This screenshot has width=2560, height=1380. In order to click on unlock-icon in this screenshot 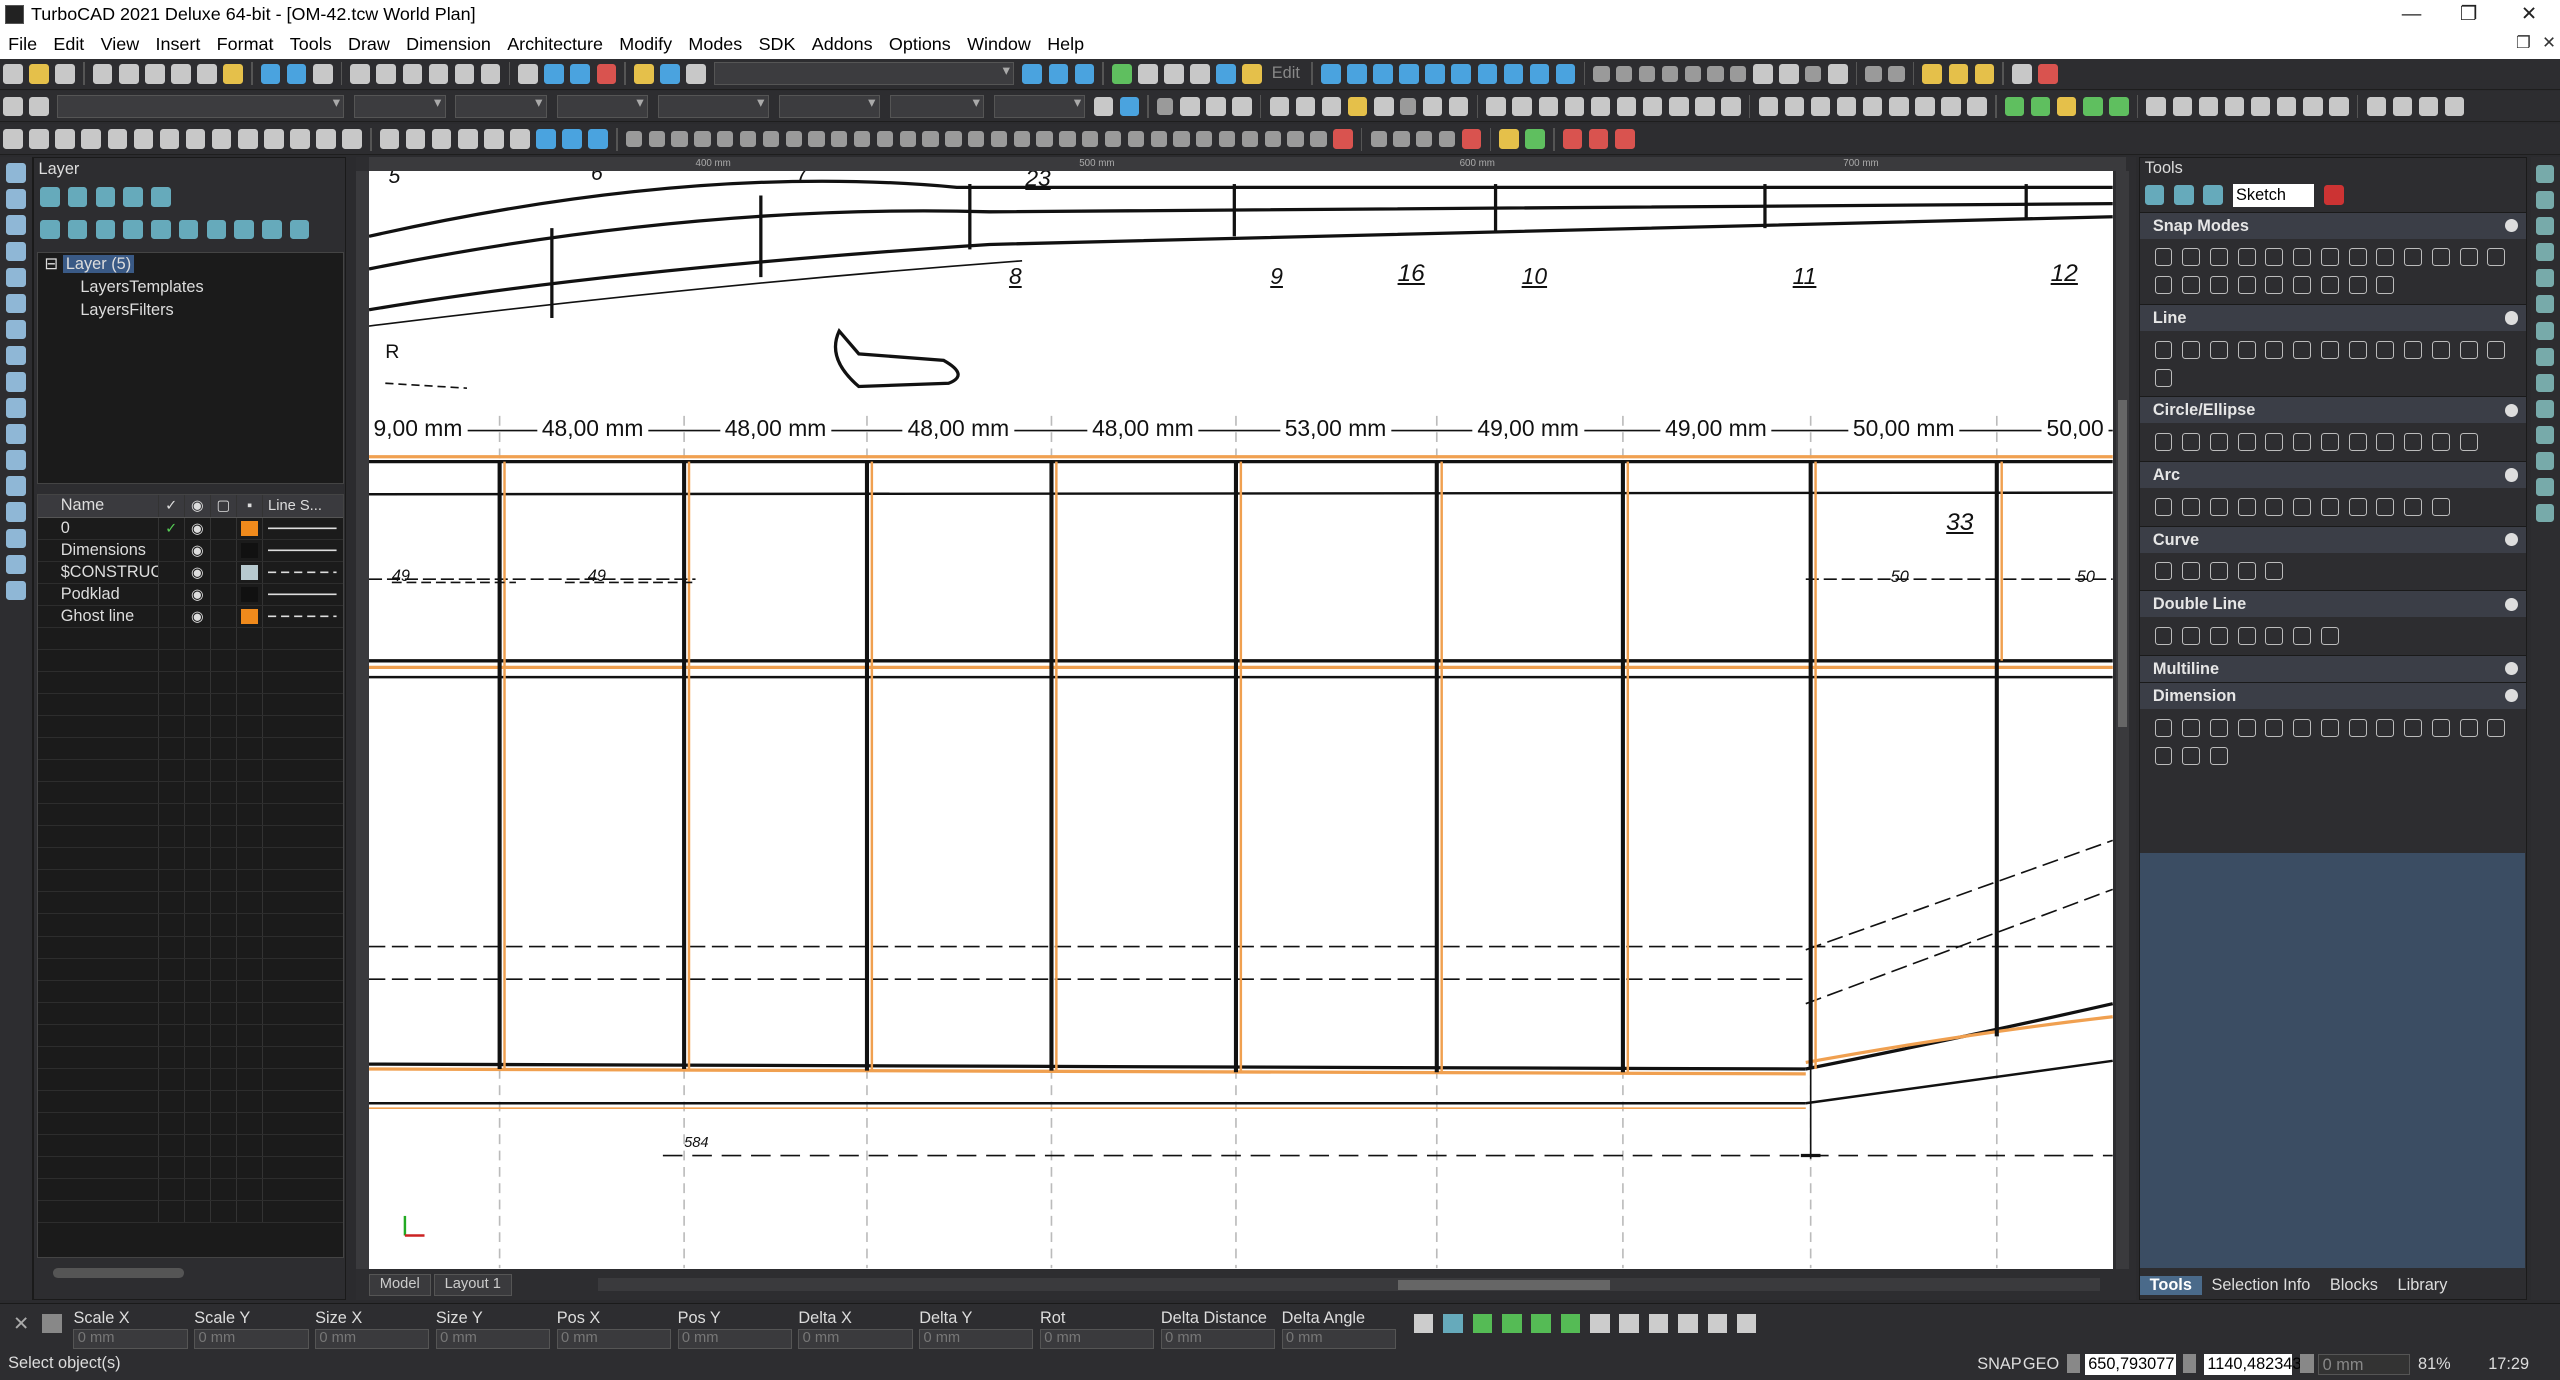, I will do `click(1447, 139)`.